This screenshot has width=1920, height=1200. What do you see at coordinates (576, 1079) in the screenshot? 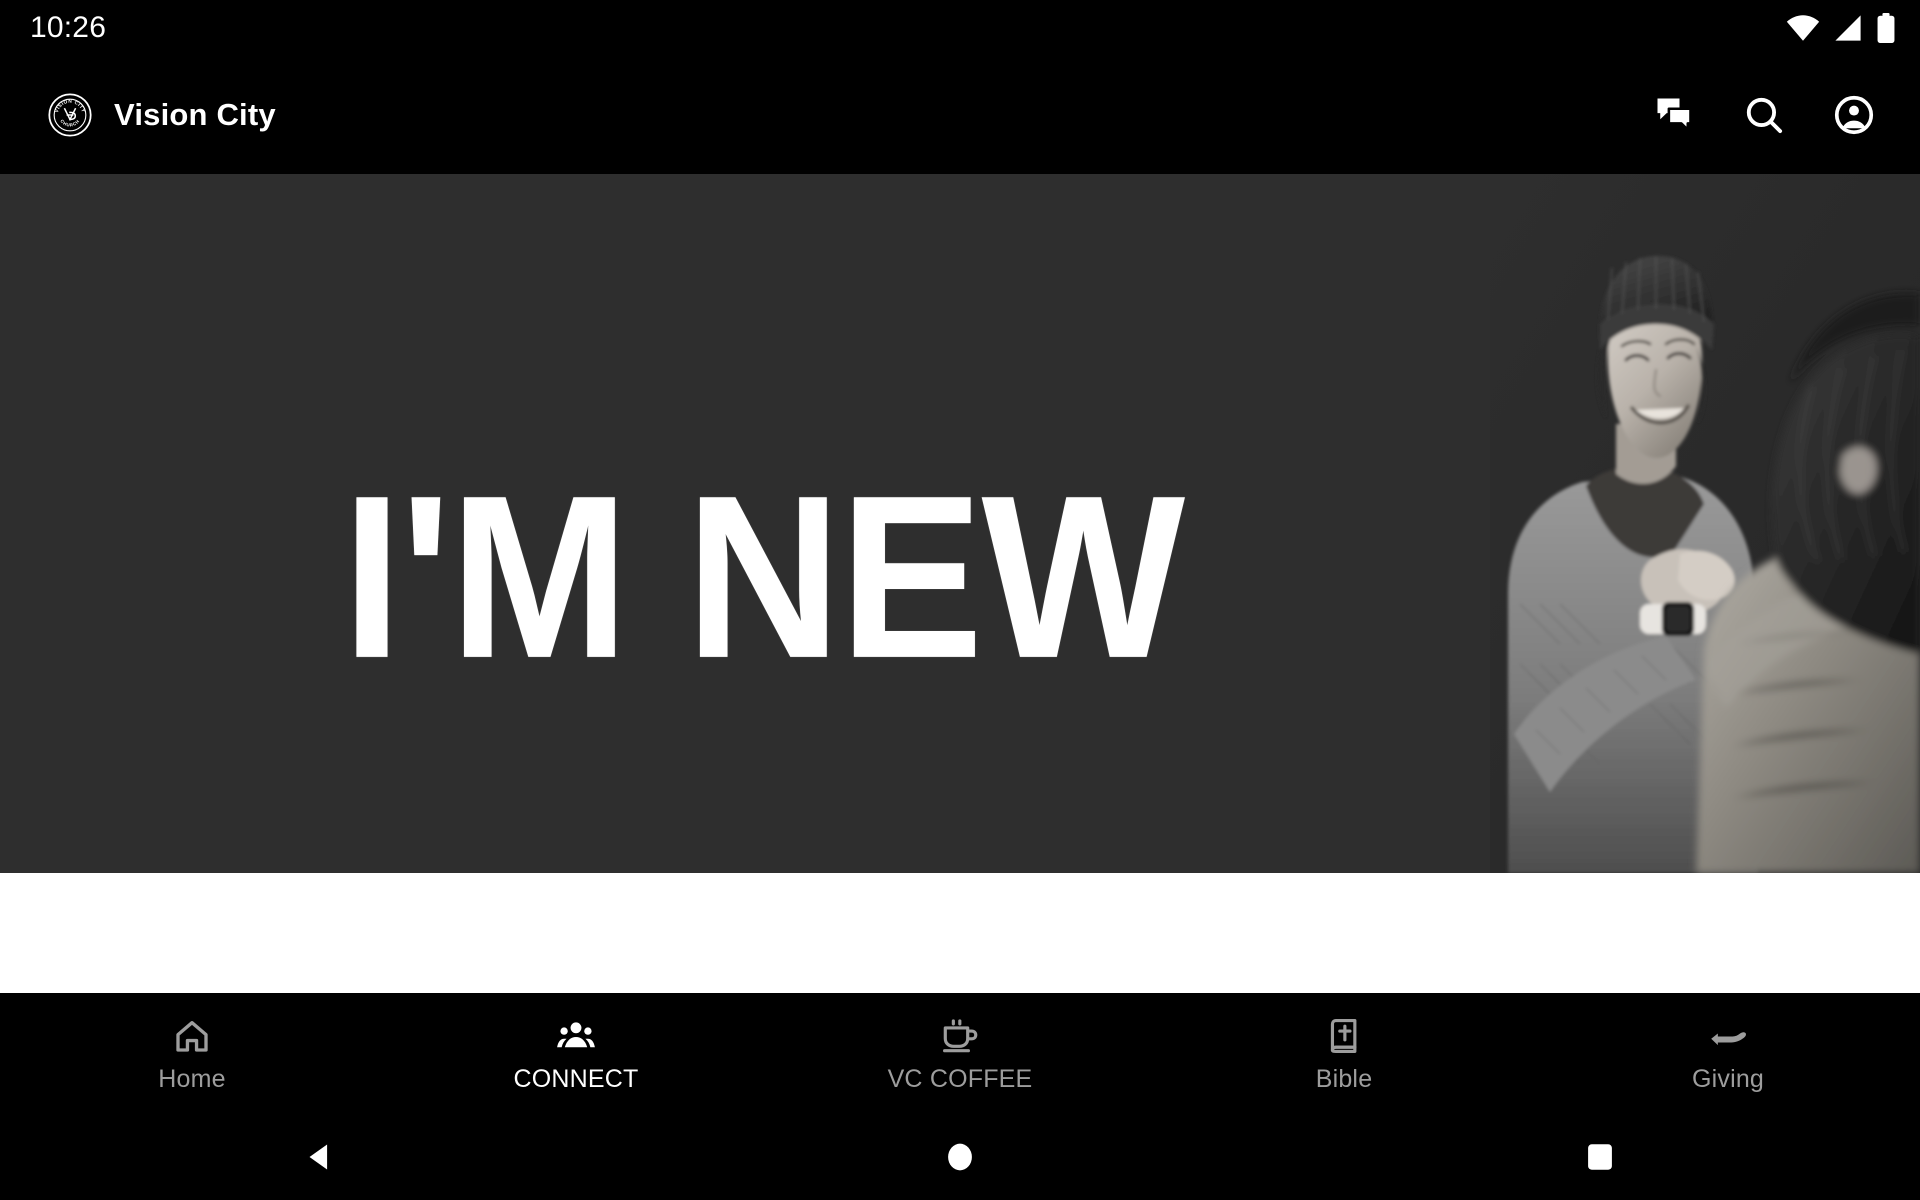
I see `tab-label-connect: CONNECT` at bounding box center [576, 1079].